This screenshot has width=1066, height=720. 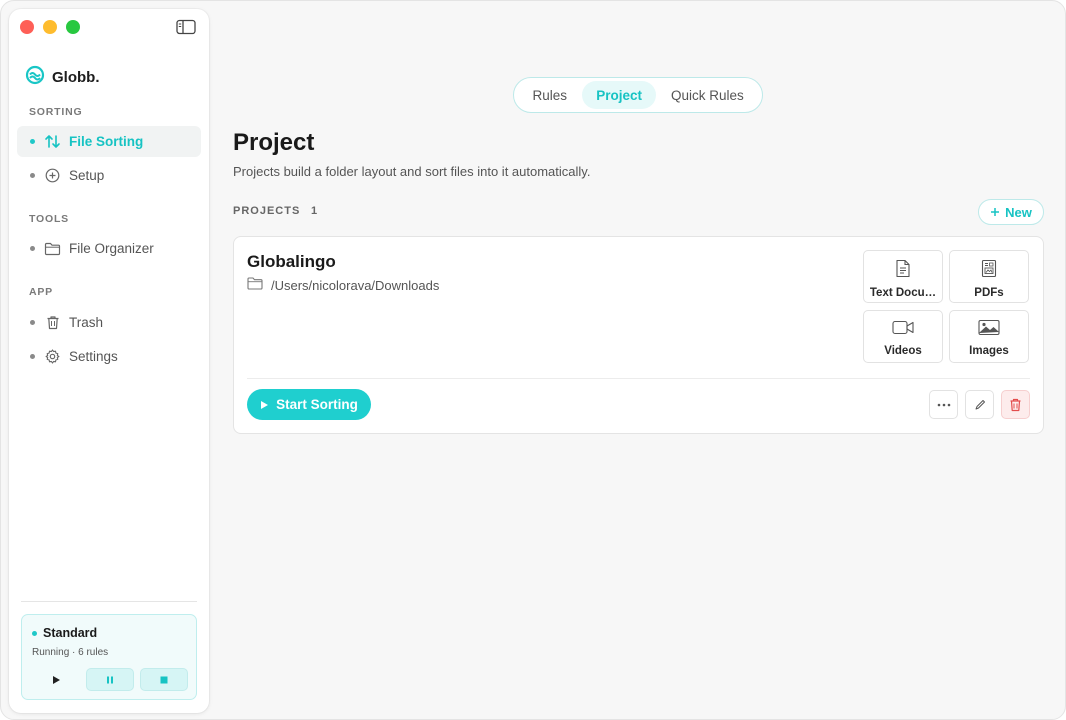 I want to click on stop-button, so click(x=164, y=679).